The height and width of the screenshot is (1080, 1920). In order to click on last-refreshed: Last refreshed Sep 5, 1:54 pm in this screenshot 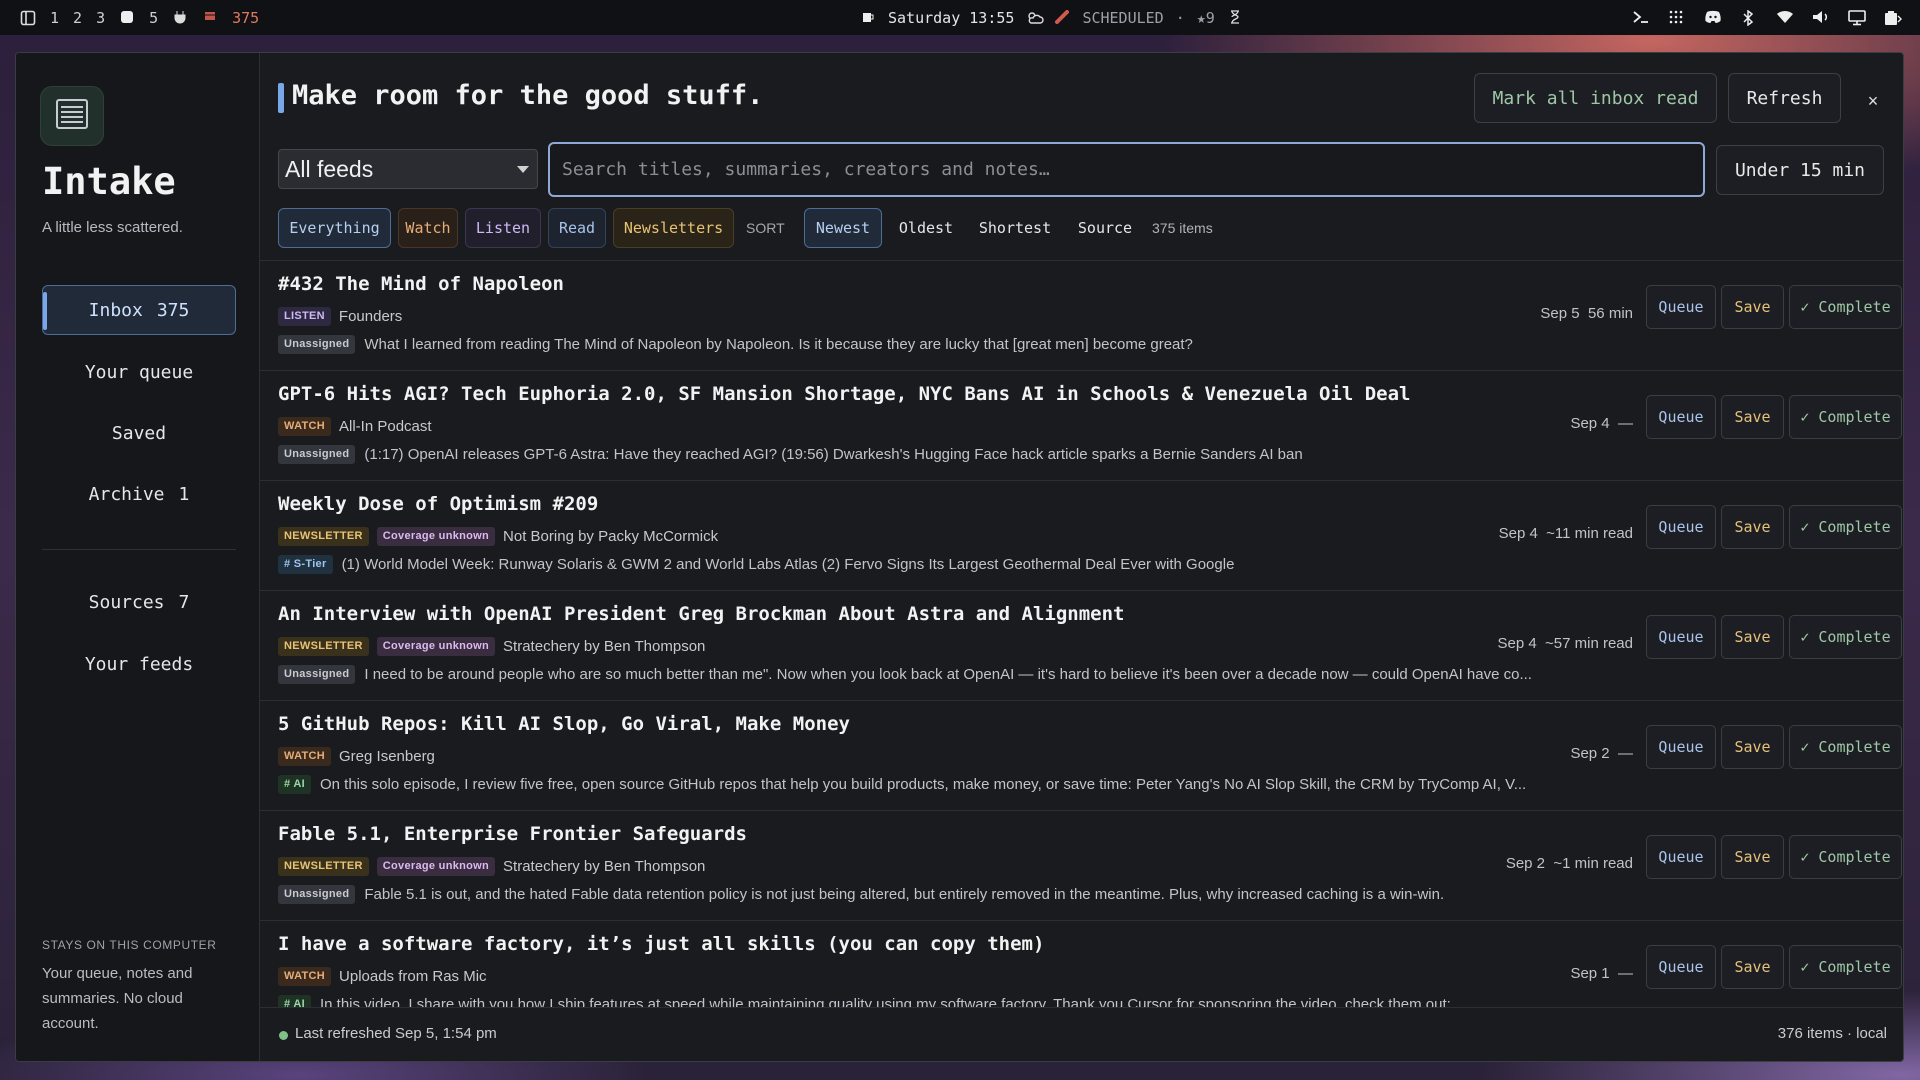, I will do `click(396, 1033)`.